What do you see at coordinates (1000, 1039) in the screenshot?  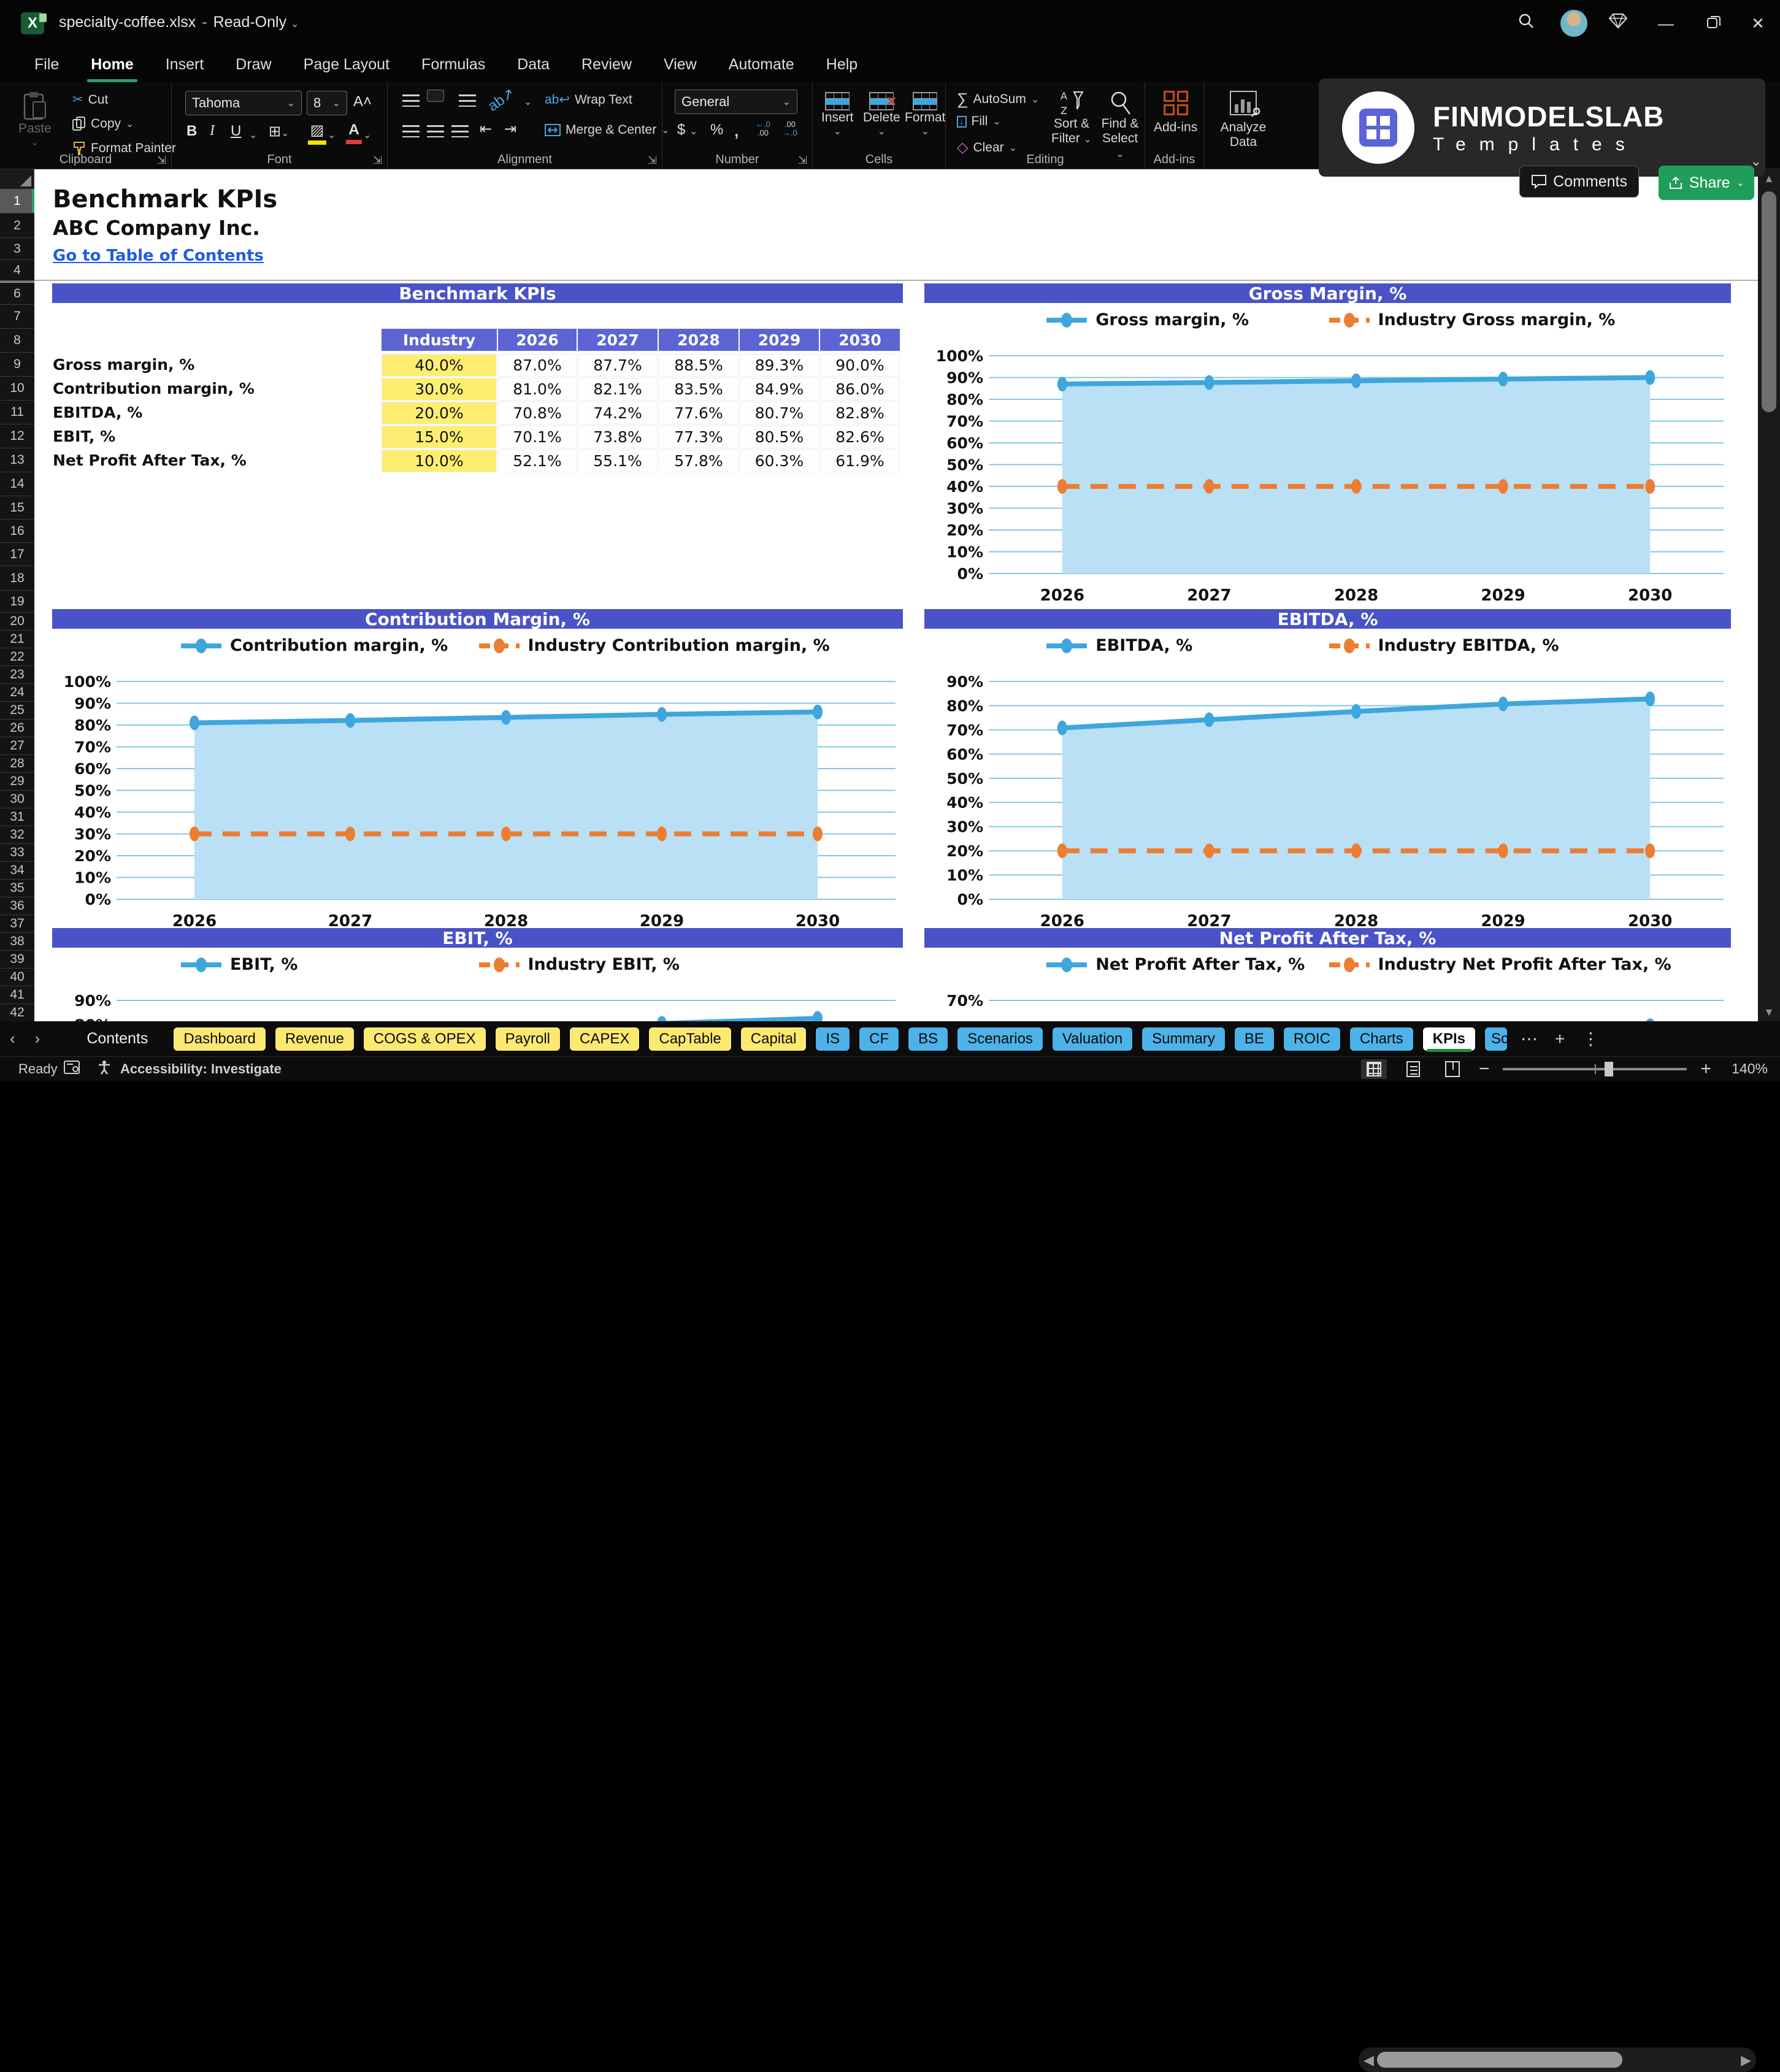 I see `sheet-tab-scenarios: Scenarios` at bounding box center [1000, 1039].